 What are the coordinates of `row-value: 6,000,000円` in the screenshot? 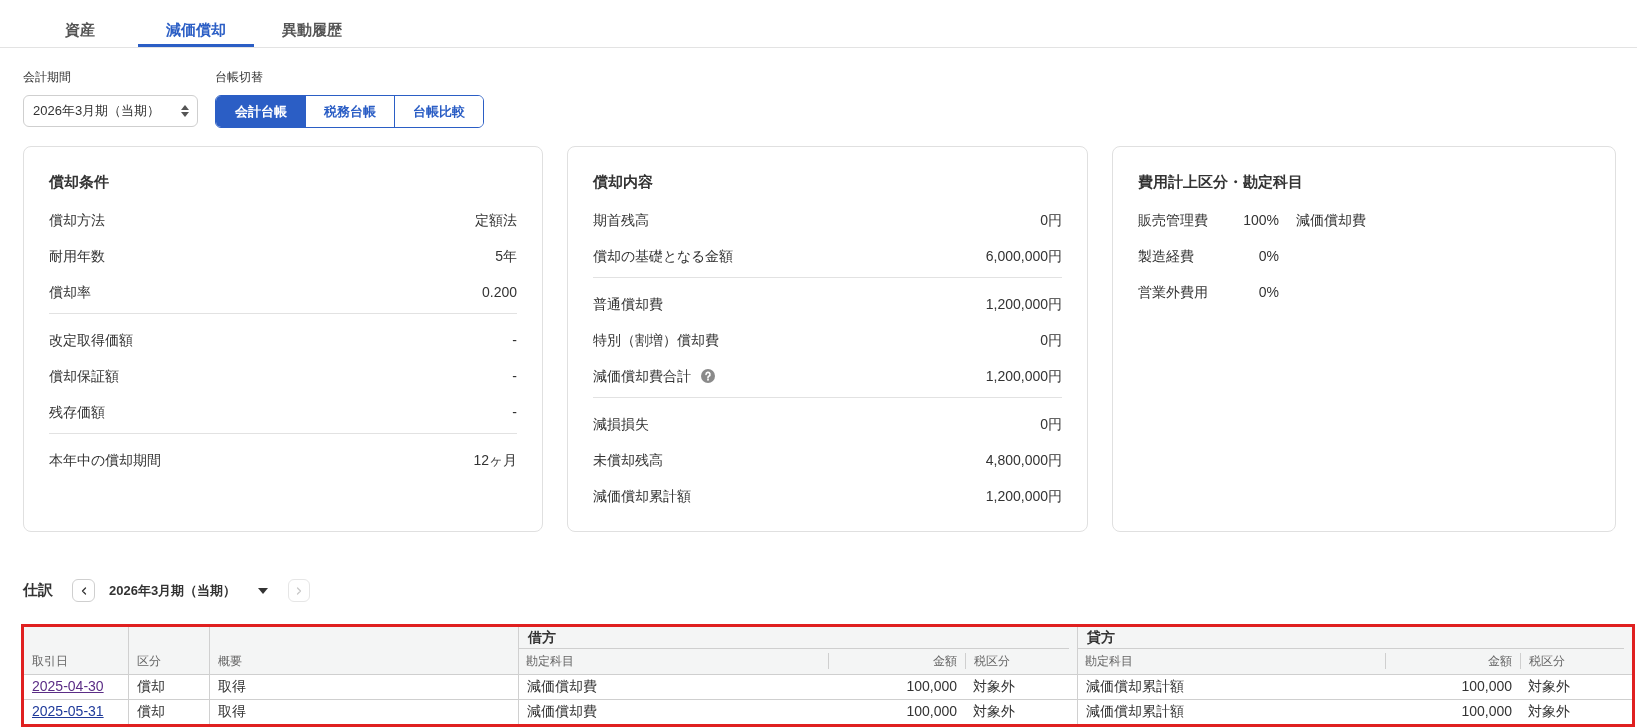 It's located at (1023, 256).